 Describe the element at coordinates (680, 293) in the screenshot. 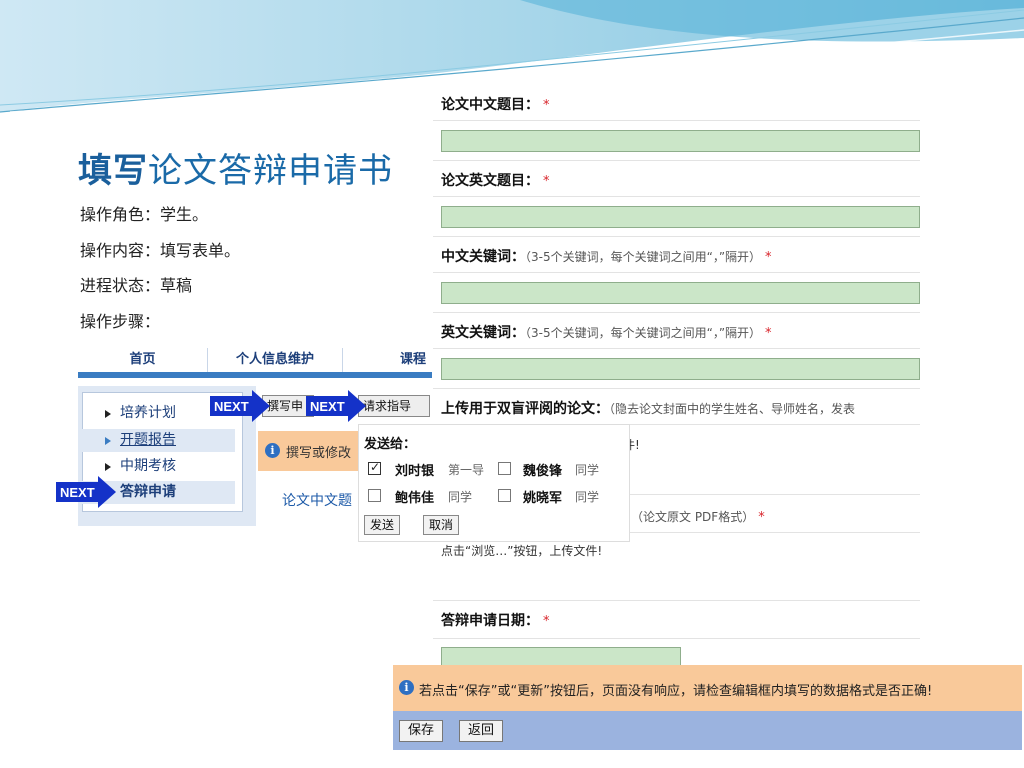

I see `cn-keywords-input` at that location.